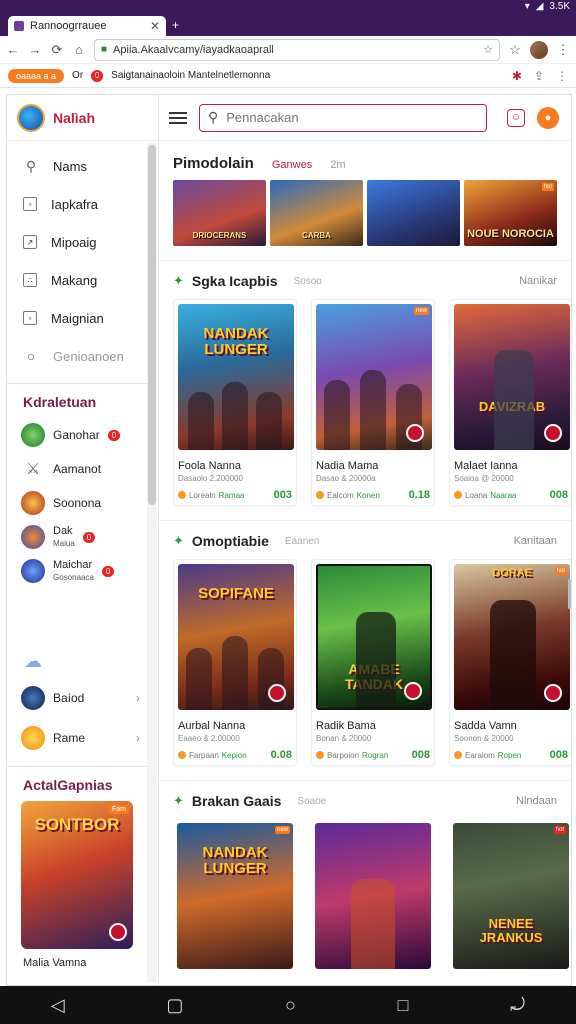 The image size is (576, 1024). What do you see at coordinates (202, 495) in the screenshot?
I see `card-label: Lorealn` at bounding box center [202, 495].